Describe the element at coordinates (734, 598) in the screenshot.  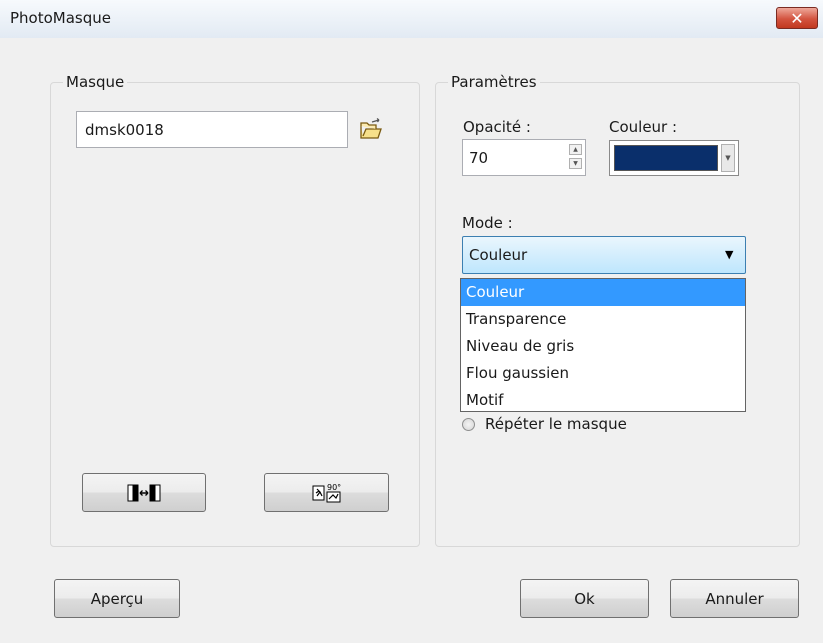
I see `cancel-button: Annuler` at that location.